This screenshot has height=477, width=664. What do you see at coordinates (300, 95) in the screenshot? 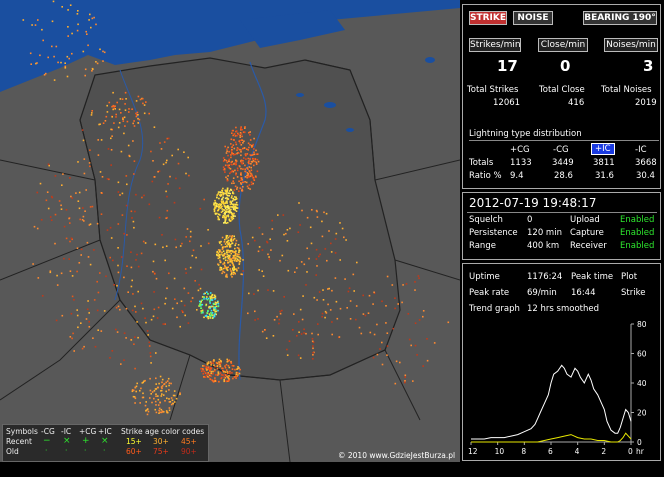
I see `lake` at bounding box center [300, 95].